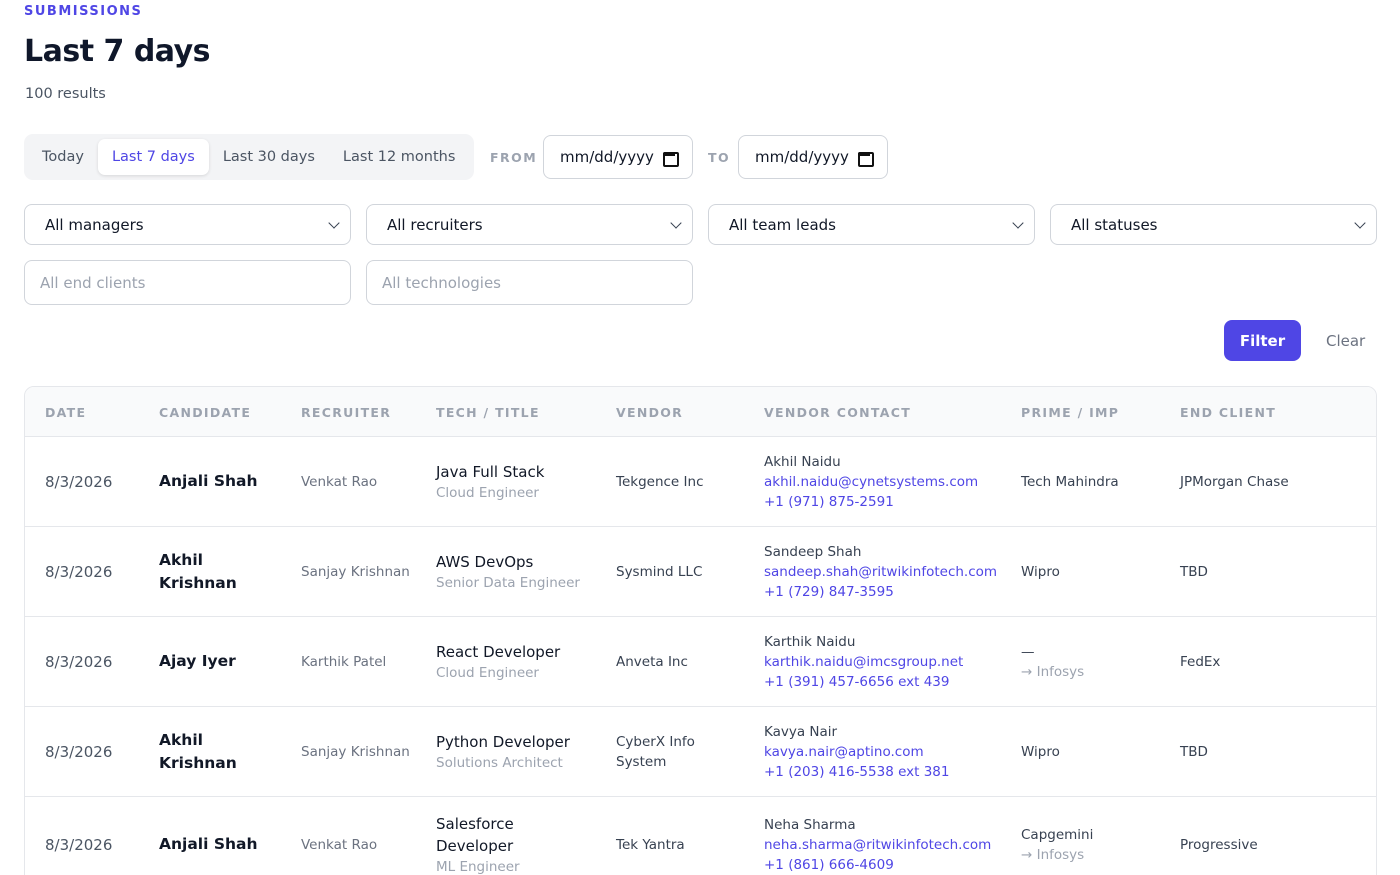 Image resolution: width=1400 pixels, height=875 pixels. What do you see at coordinates (871, 224) in the screenshot?
I see `team-leads-select: All team leads` at bounding box center [871, 224].